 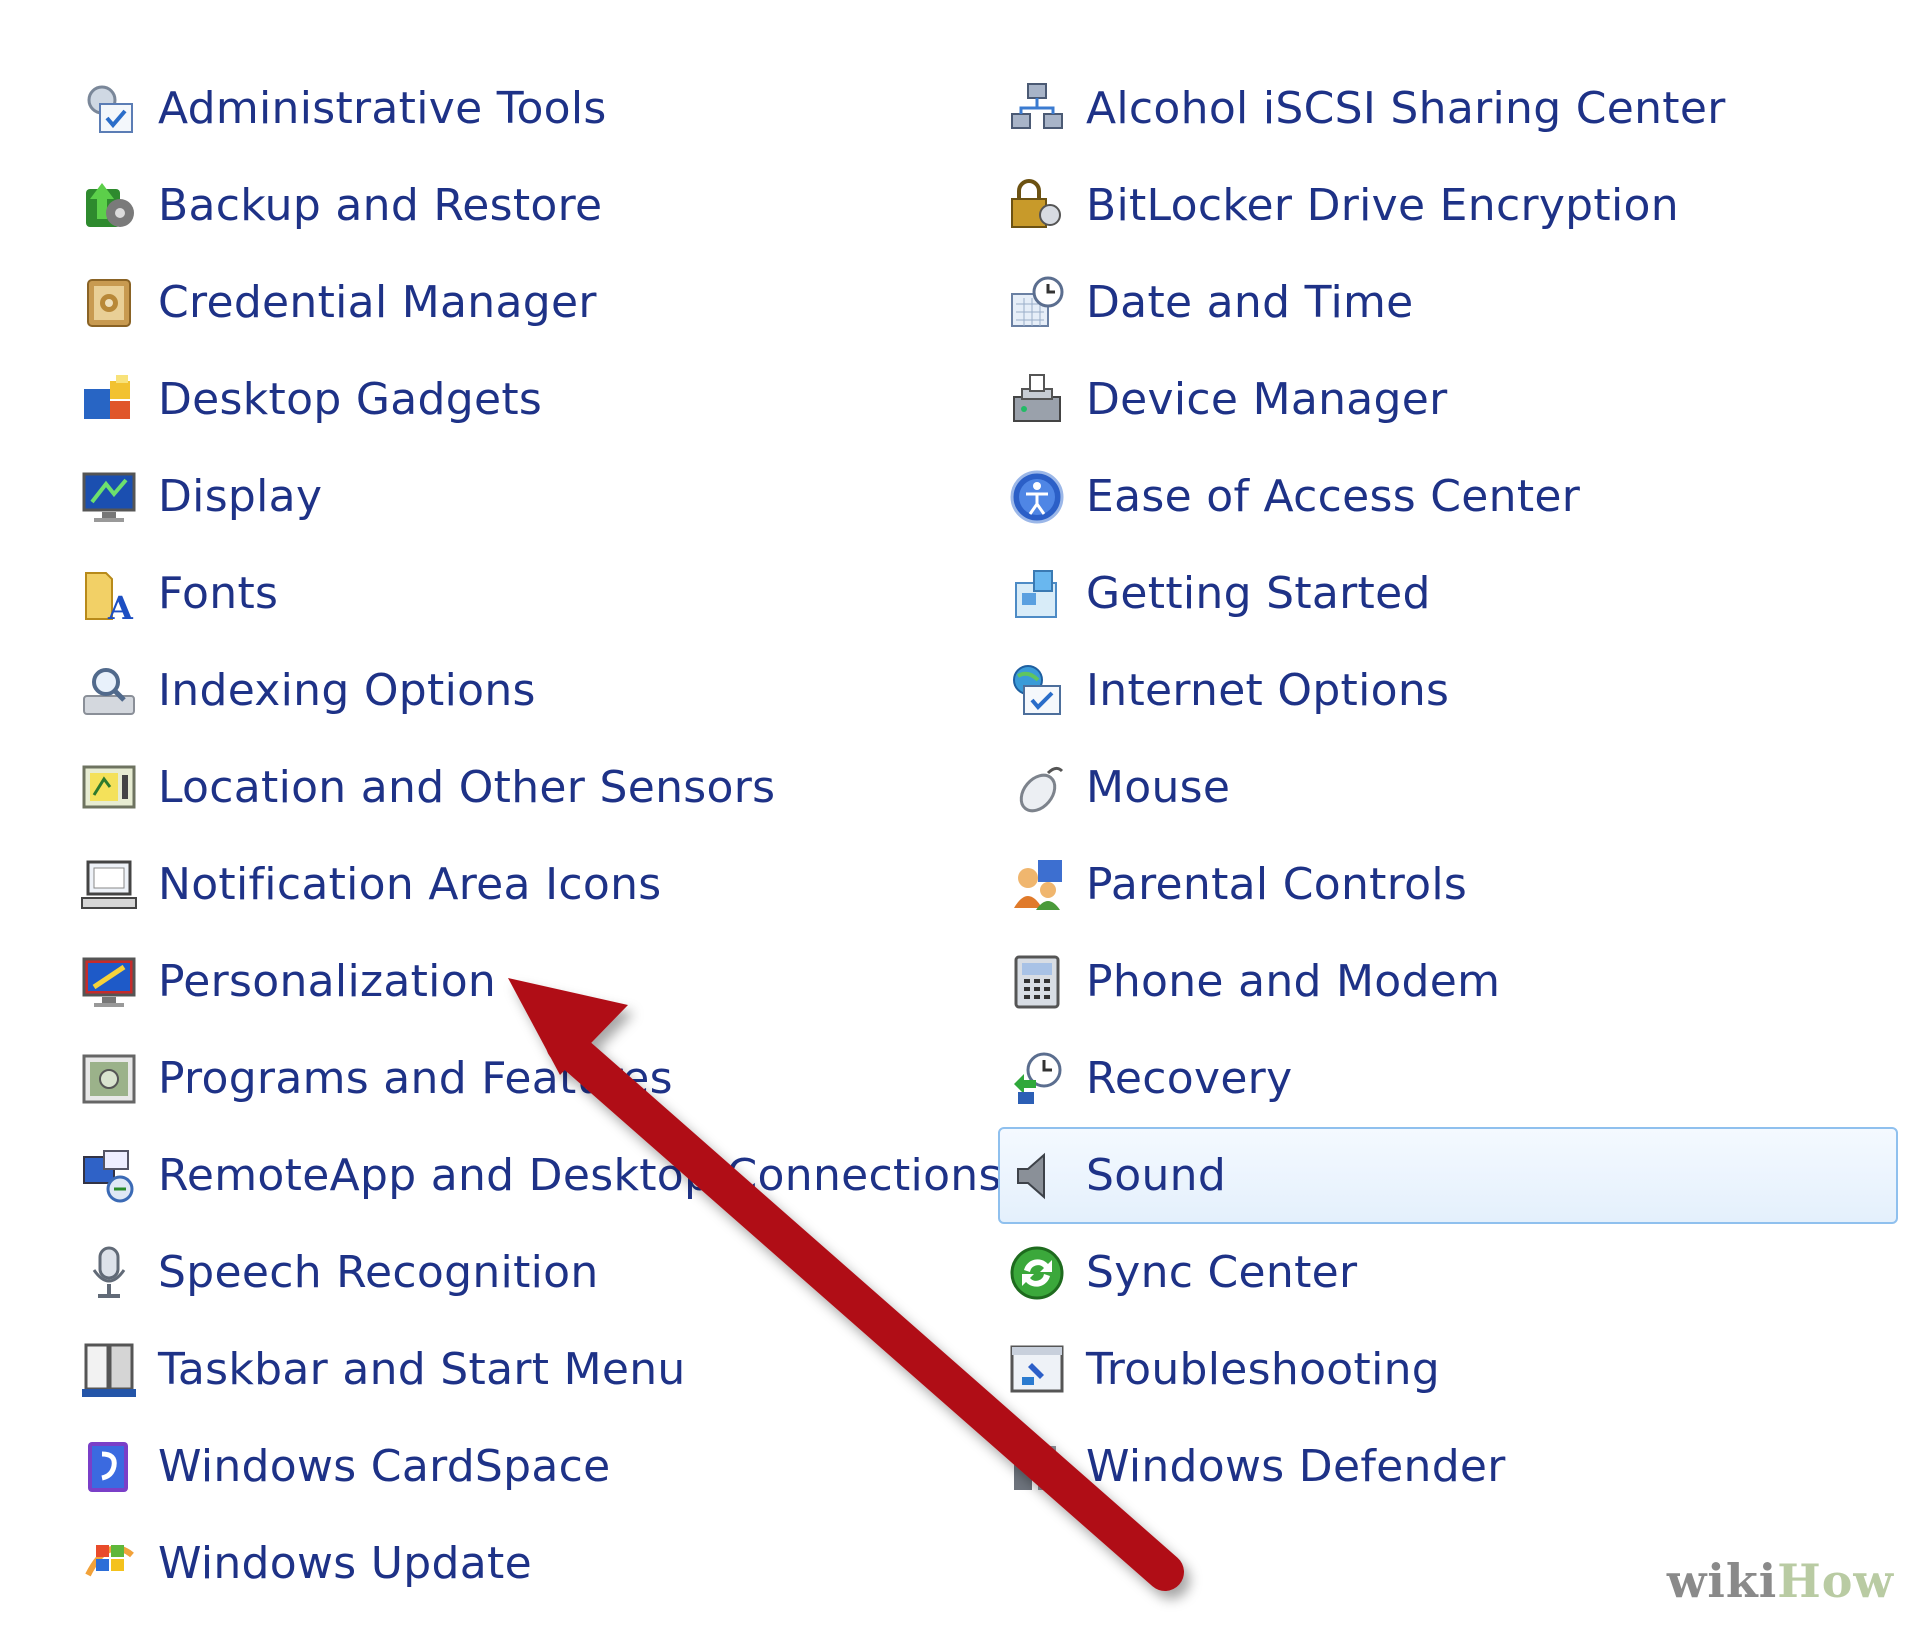 I want to click on item-label: Fonts, so click(x=218, y=593).